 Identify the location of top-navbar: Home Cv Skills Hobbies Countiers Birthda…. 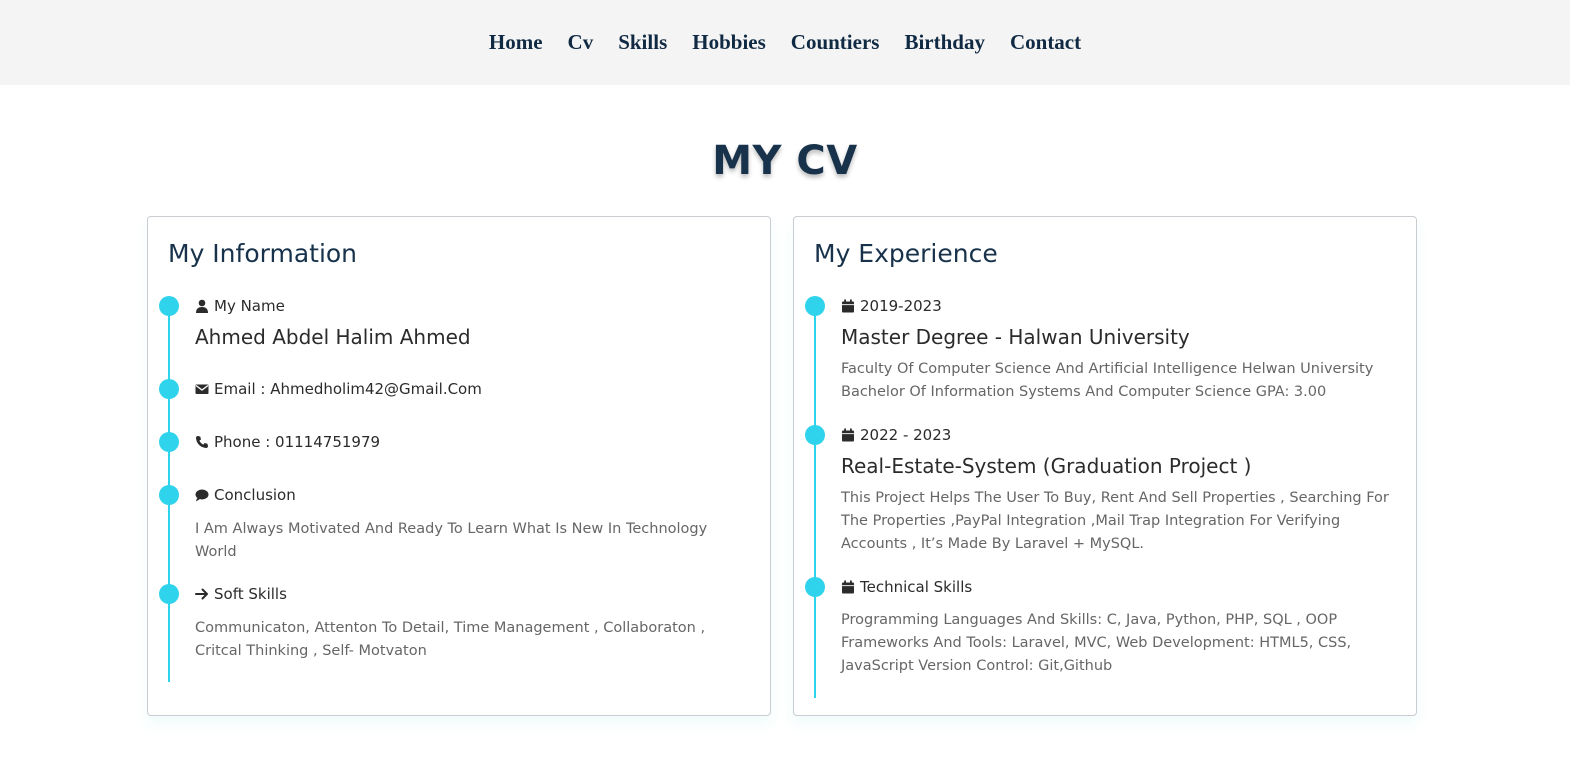
(785, 42).